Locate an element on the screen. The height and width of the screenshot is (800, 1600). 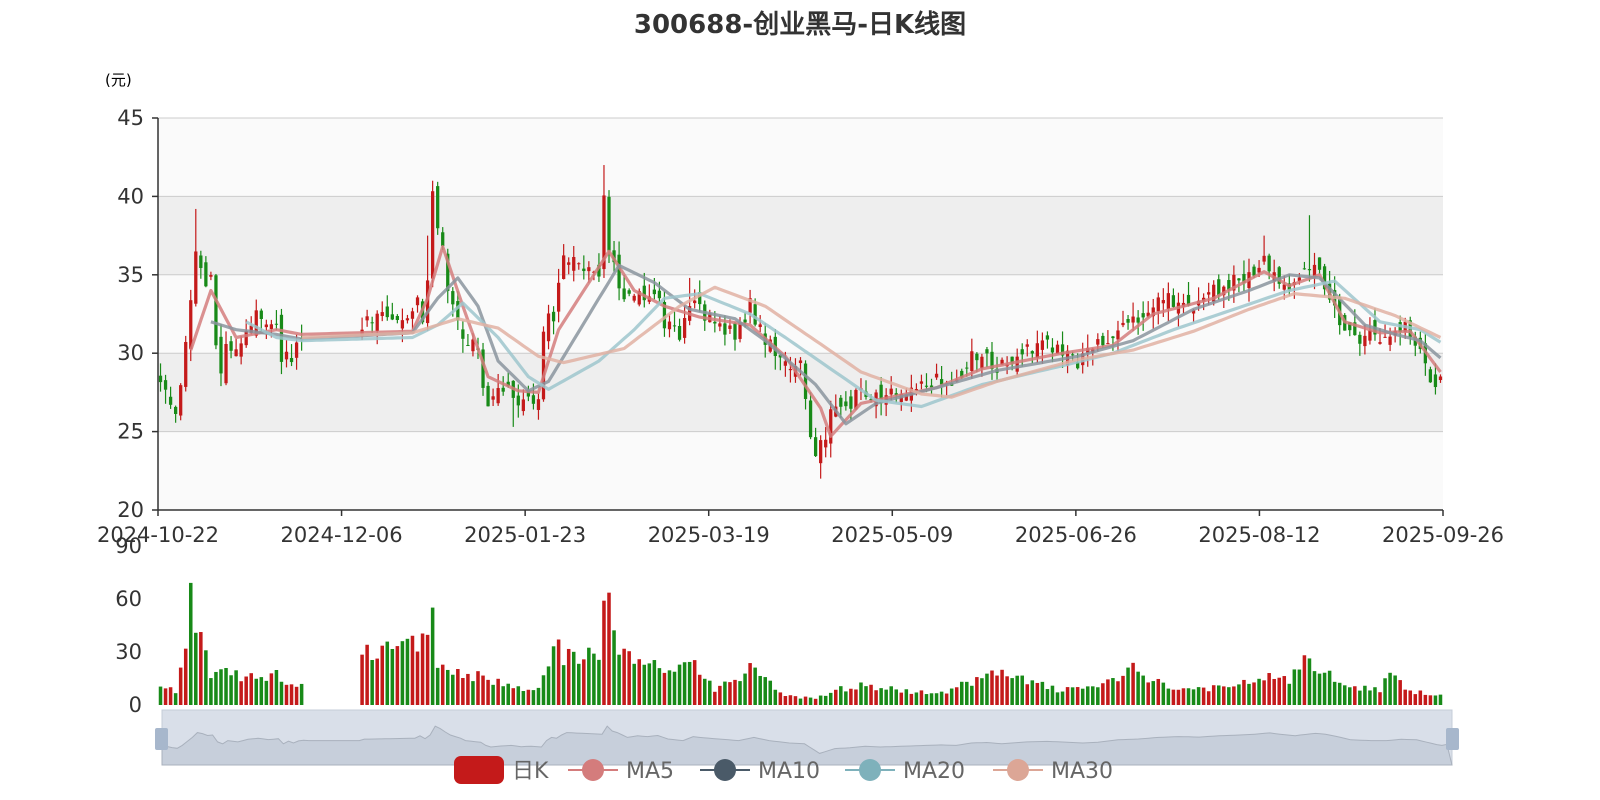
legend-item-日k: 日K is located at coordinates (501, 770).